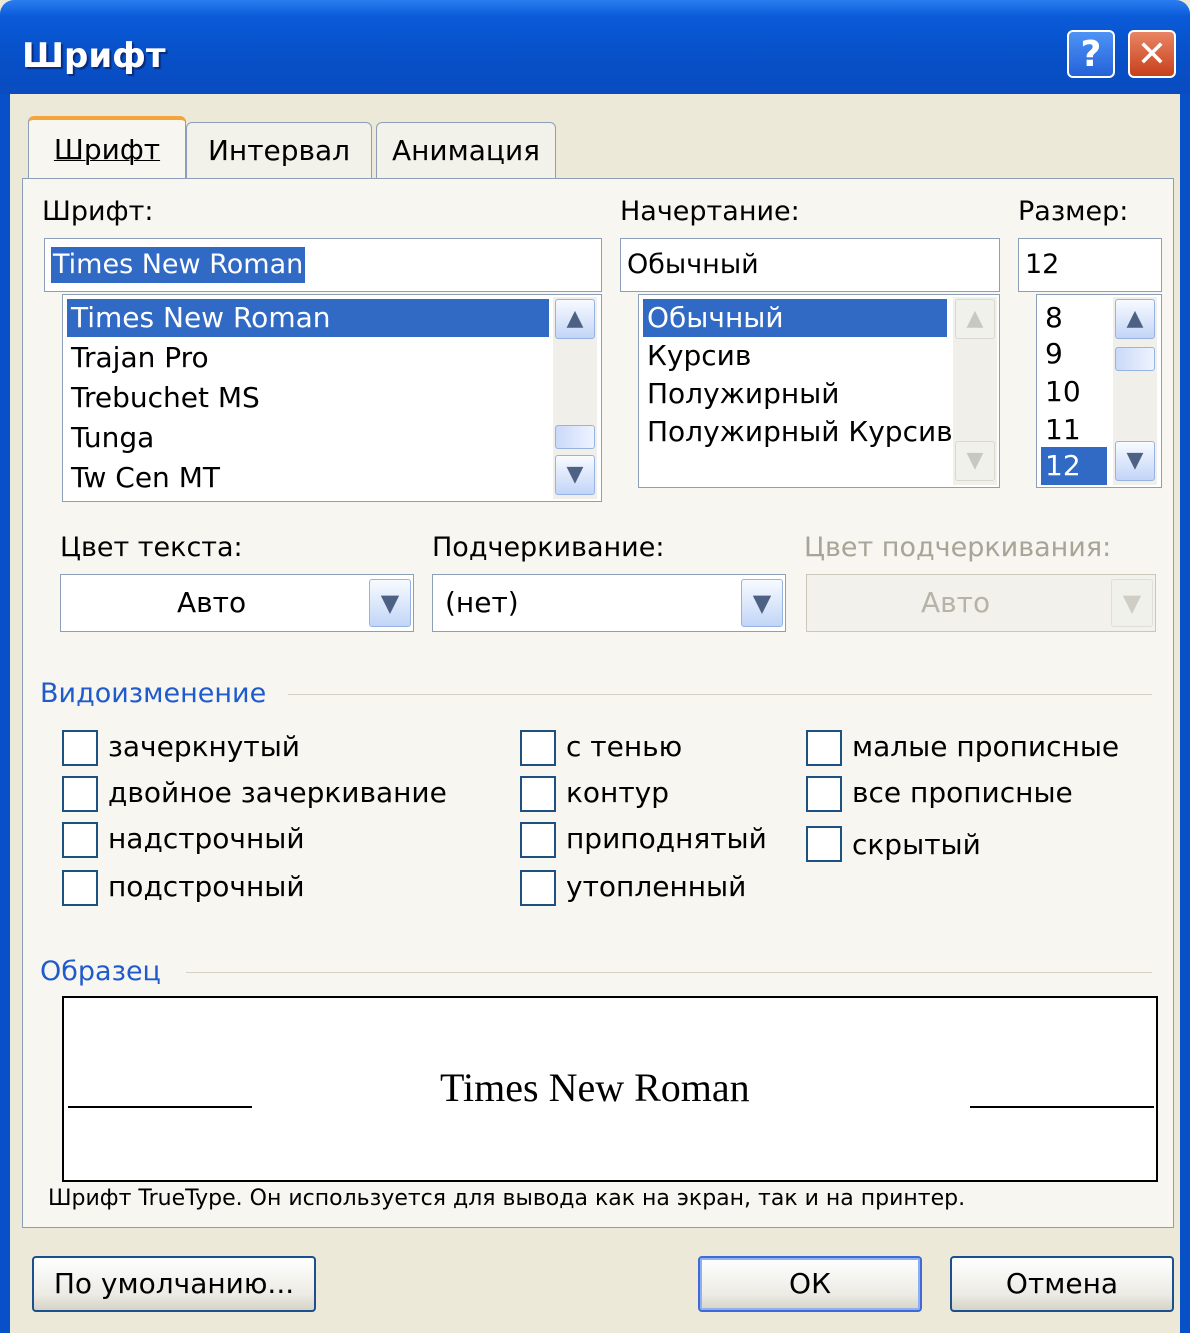  I want to click on checkbox-label: скрытый, so click(916, 844).